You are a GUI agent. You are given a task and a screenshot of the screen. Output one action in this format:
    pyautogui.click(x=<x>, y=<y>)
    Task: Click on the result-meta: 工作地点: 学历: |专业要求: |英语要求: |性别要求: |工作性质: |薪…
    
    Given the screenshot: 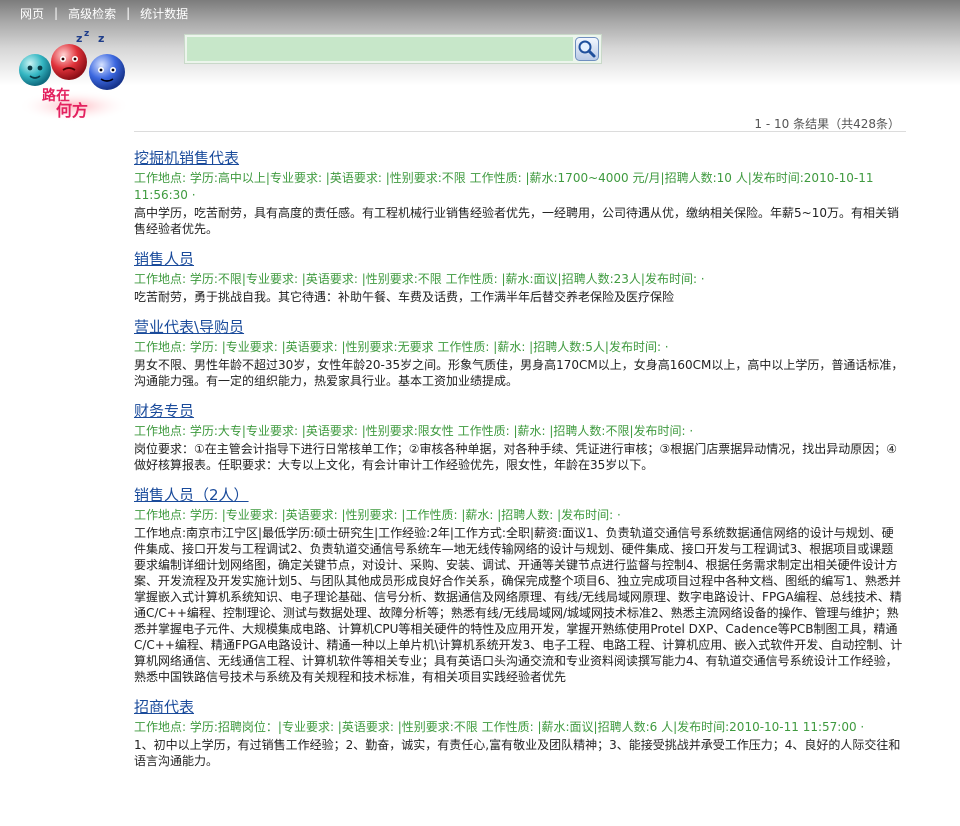 What is the action you would take?
    pyautogui.click(x=377, y=515)
    